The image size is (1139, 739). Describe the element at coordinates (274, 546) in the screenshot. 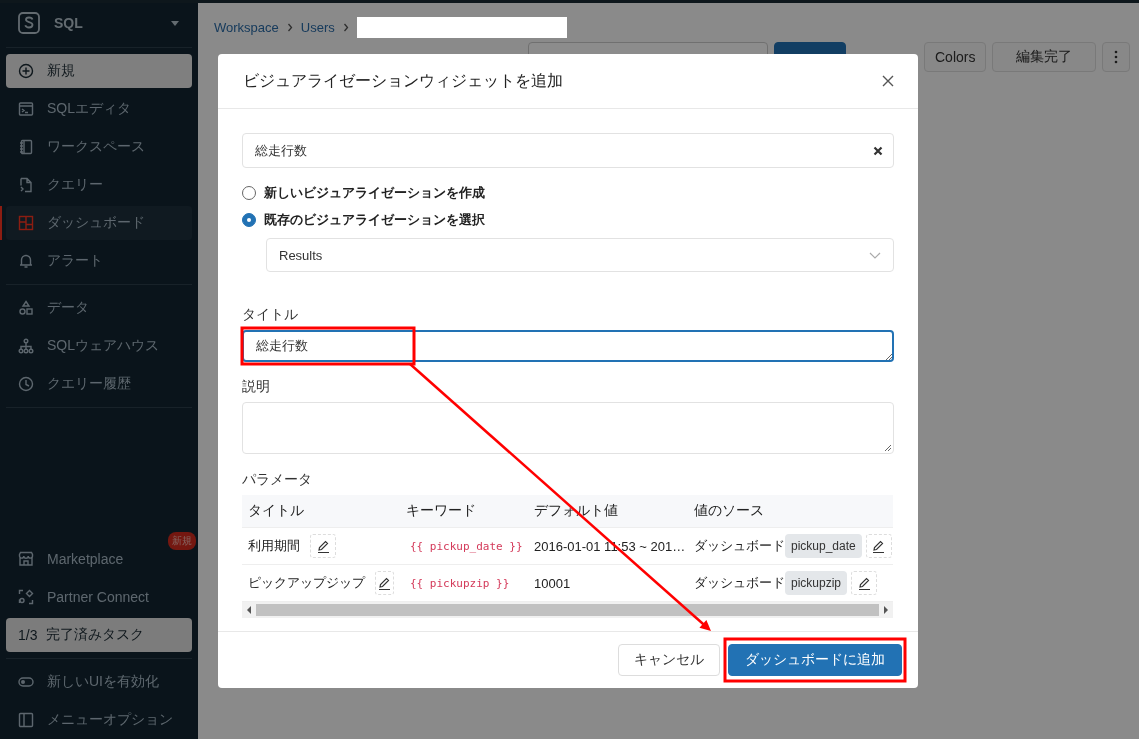

I see `table-cell: 利用期間` at that location.